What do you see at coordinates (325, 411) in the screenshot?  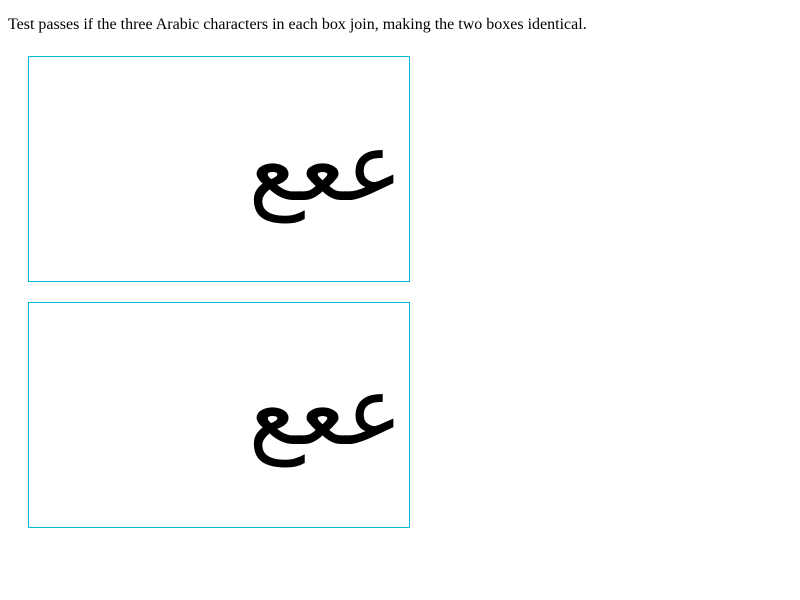 I see `arabic-text-reference: ععع` at bounding box center [325, 411].